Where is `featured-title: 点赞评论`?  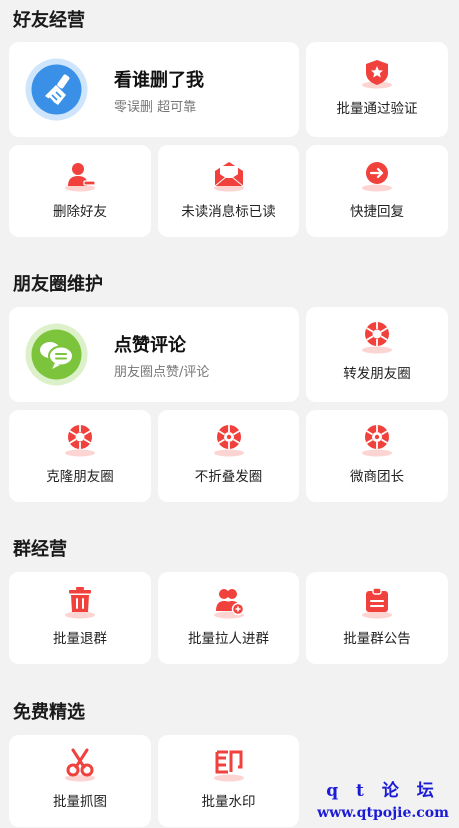 featured-title: 点赞评论 is located at coordinates (150, 345).